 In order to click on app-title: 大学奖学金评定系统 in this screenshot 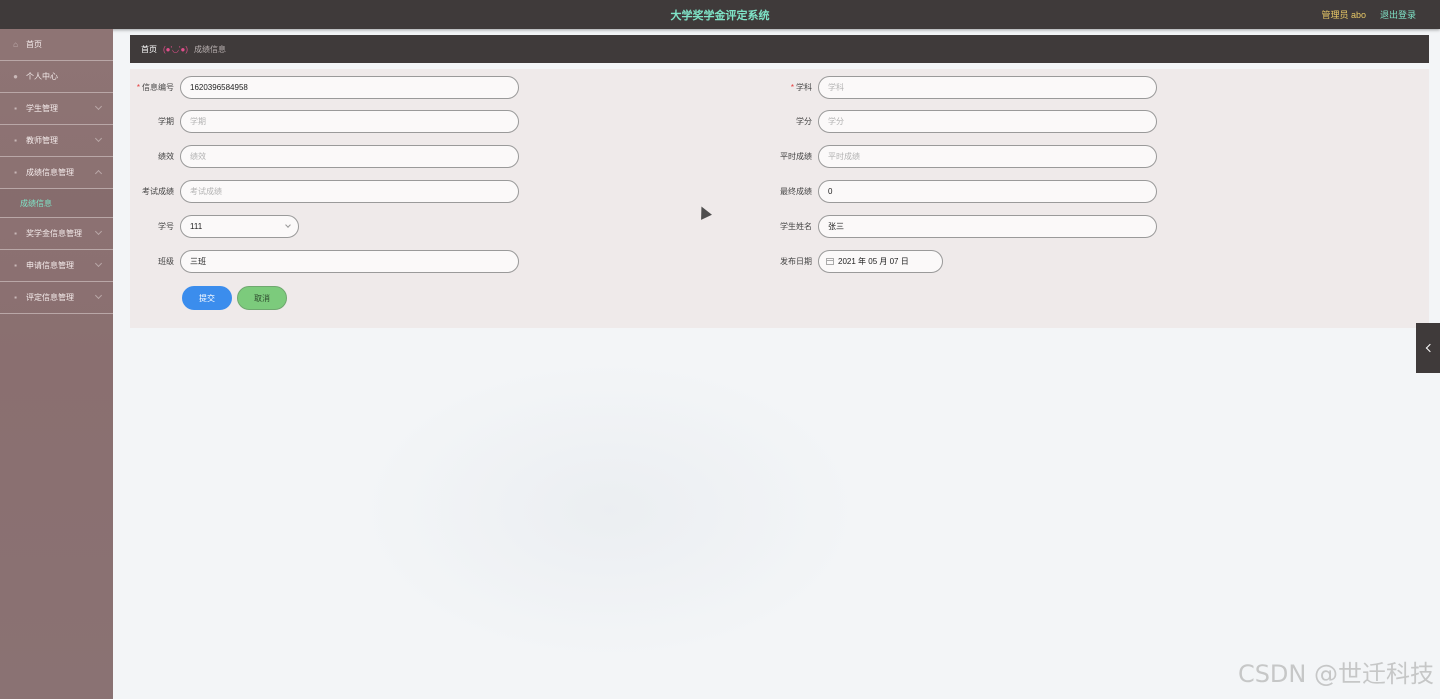, I will do `click(720, 16)`.